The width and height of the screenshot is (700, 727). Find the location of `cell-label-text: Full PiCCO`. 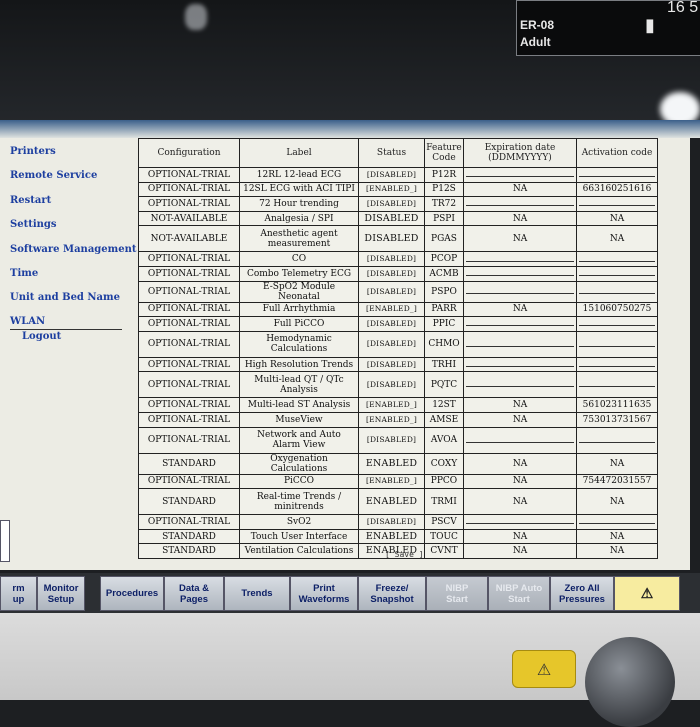

cell-label-text: Full PiCCO is located at coordinates (299, 323).